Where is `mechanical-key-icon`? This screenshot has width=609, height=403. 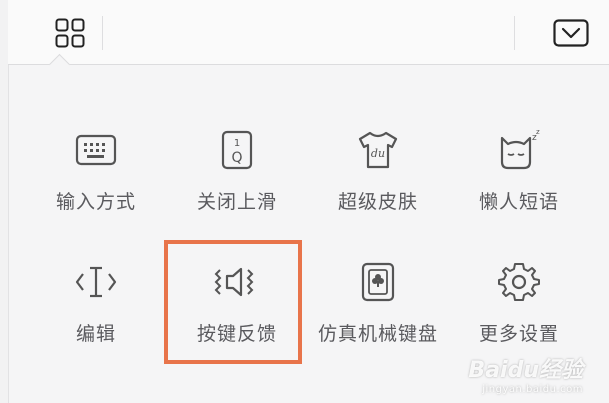
mechanical-key-icon is located at coordinates (378, 282).